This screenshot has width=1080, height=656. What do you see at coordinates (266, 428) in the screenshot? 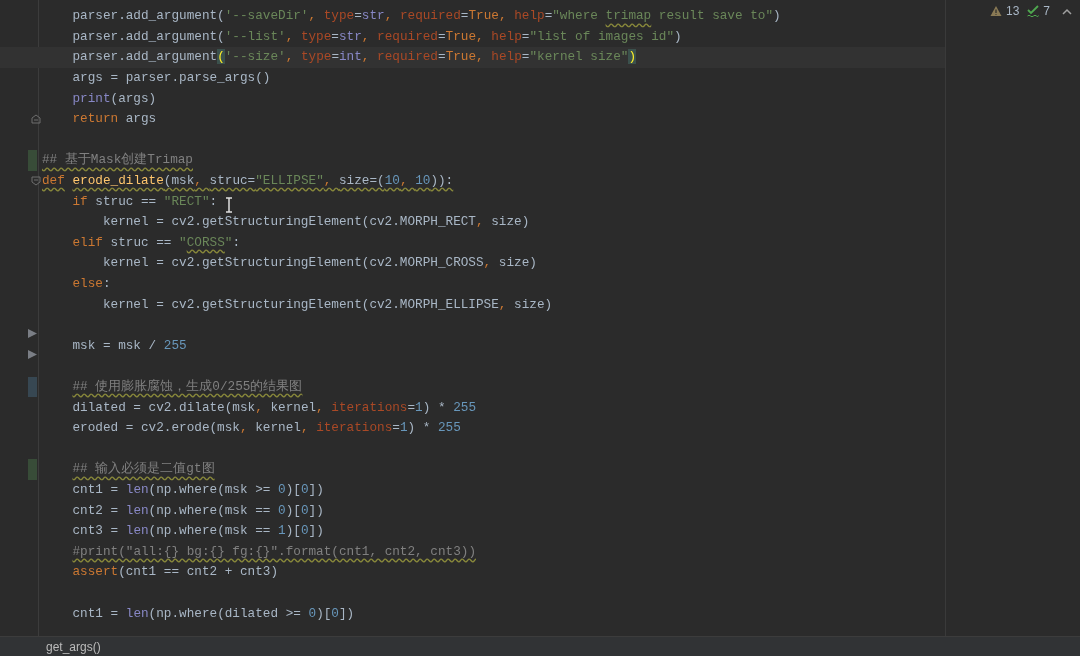
I see `code-line: eroded = cv2.erode(msk, kernel, iterations=1) * 255` at bounding box center [266, 428].